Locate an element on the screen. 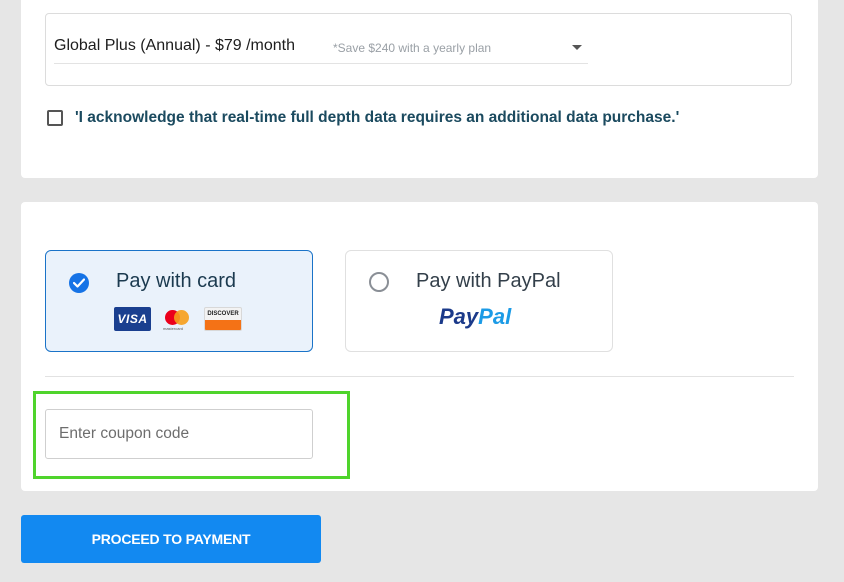 Image resolution: width=844 pixels, height=582 pixels. visa-logo-icon: VISA is located at coordinates (132, 319).